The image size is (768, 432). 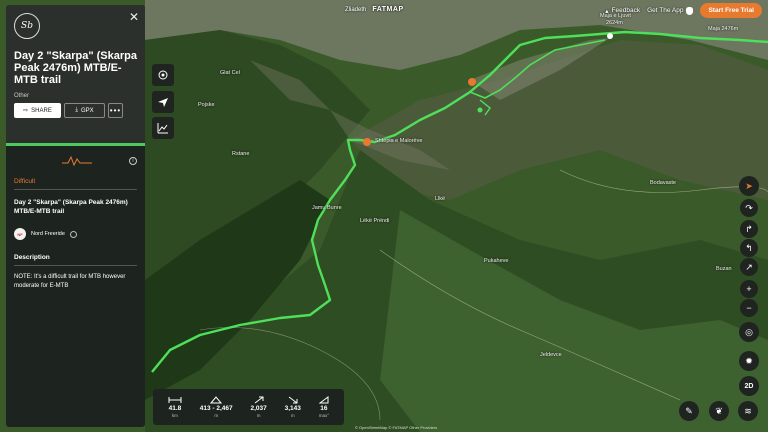 I want to click on feedback-label: Feedback, so click(x=626, y=10).